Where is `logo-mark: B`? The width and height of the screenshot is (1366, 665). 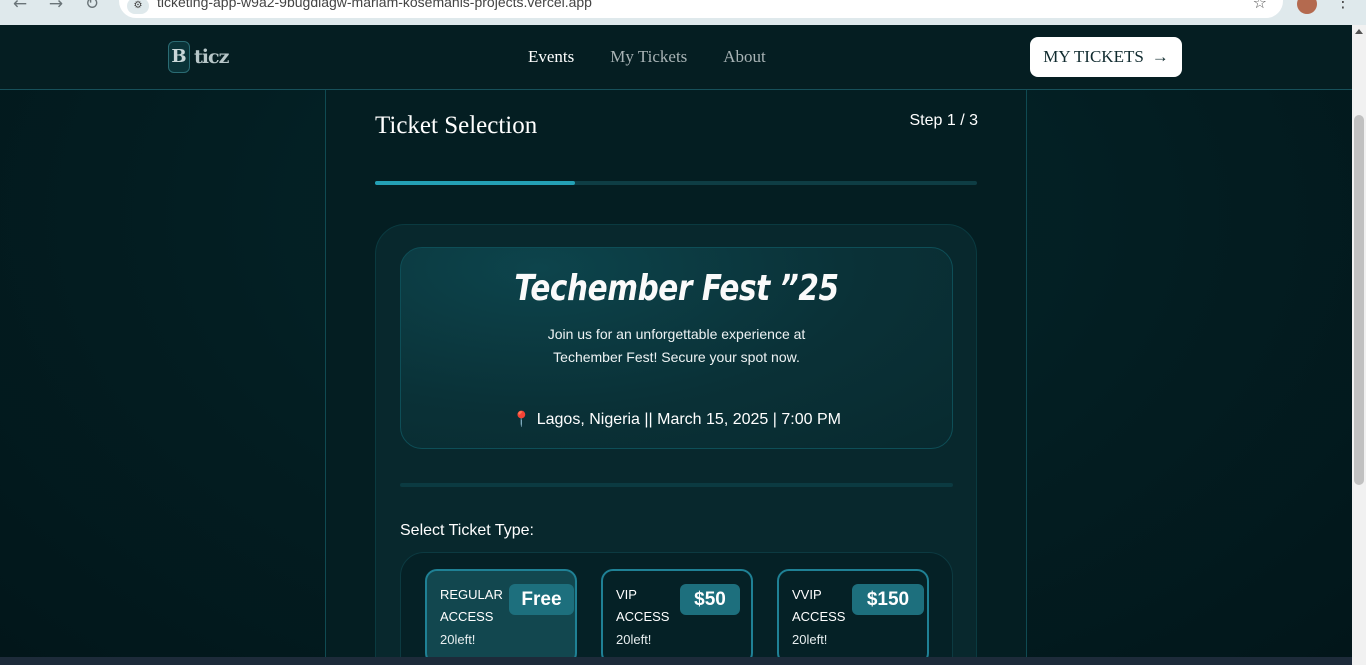
logo-mark: B is located at coordinates (179, 57).